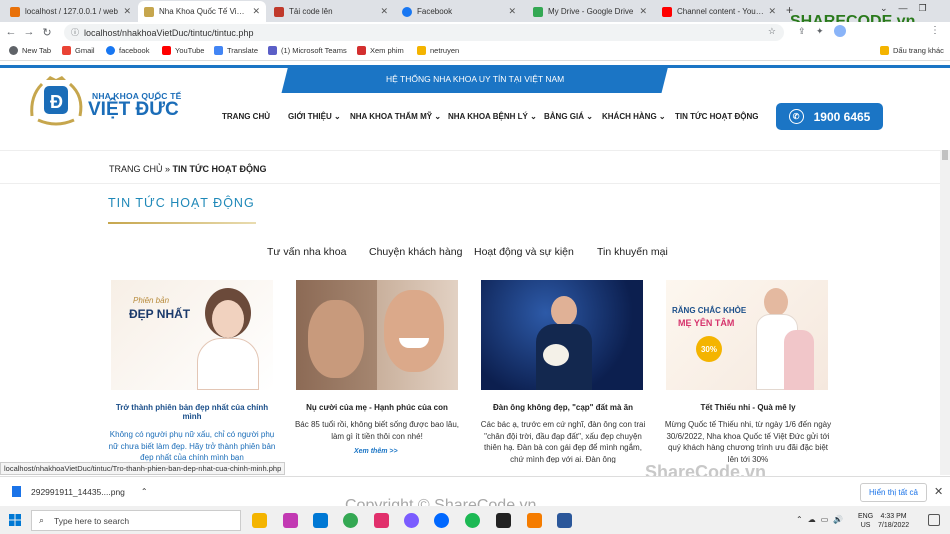 This screenshot has width=950, height=534. Describe the element at coordinates (188, 169) in the screenshot. I see `breadcrumb: TRANG CHỦ » TIN TỨC HOẠT ĐỘNG` at that location.